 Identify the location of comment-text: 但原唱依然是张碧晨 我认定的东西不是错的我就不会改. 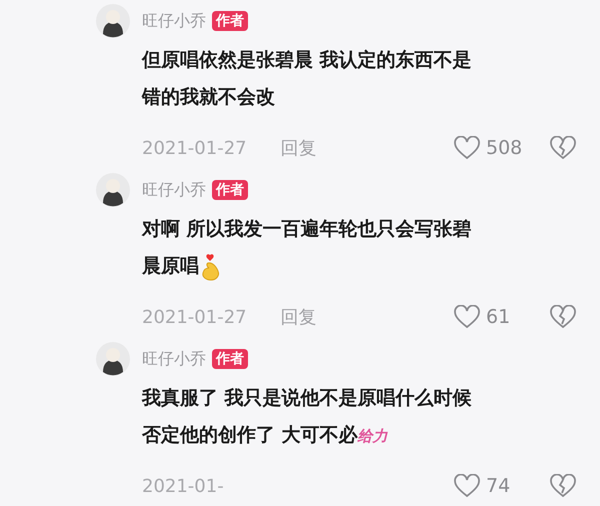
(307, 79).